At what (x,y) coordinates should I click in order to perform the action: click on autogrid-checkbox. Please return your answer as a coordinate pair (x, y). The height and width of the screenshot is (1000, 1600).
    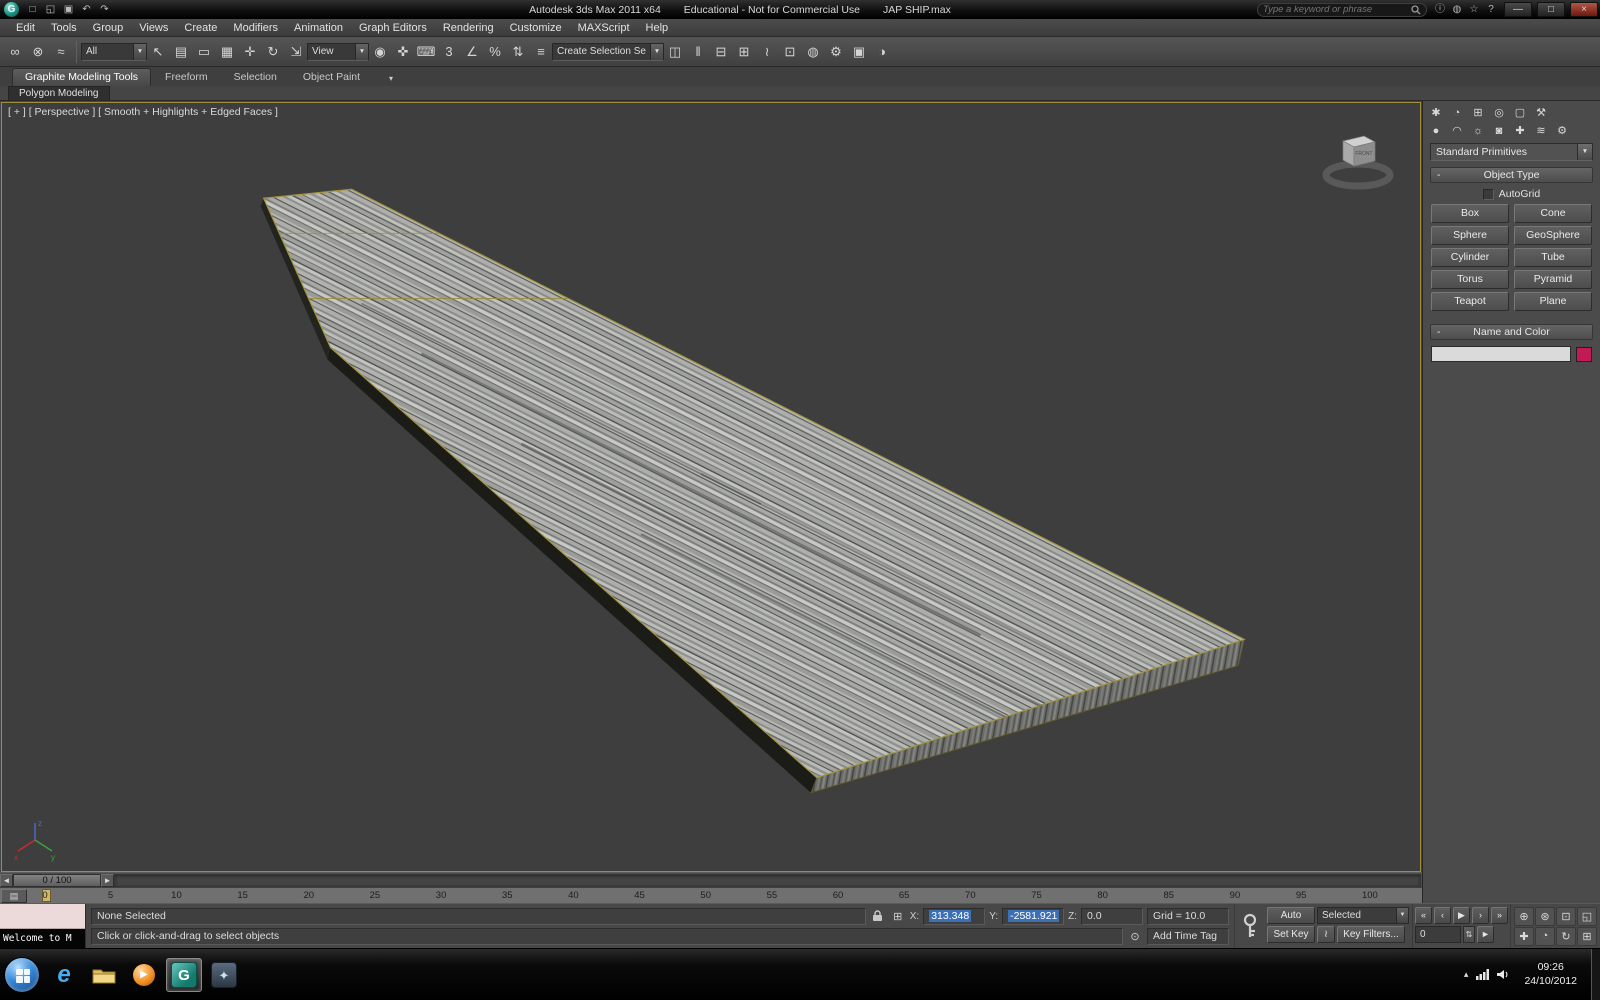
    Looking at the image, I should click on (1488, 194).